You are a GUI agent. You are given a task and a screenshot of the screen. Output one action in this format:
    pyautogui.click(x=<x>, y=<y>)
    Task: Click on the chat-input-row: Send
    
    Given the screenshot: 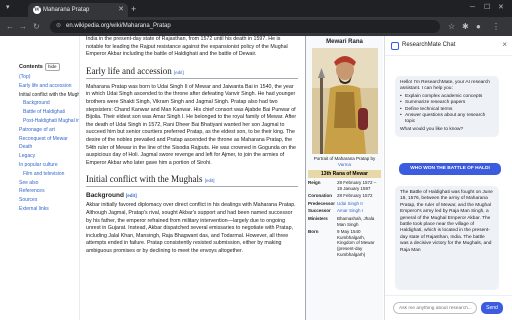 What is the action you would take?
    pyautogui.click(x=448, y=307)
    